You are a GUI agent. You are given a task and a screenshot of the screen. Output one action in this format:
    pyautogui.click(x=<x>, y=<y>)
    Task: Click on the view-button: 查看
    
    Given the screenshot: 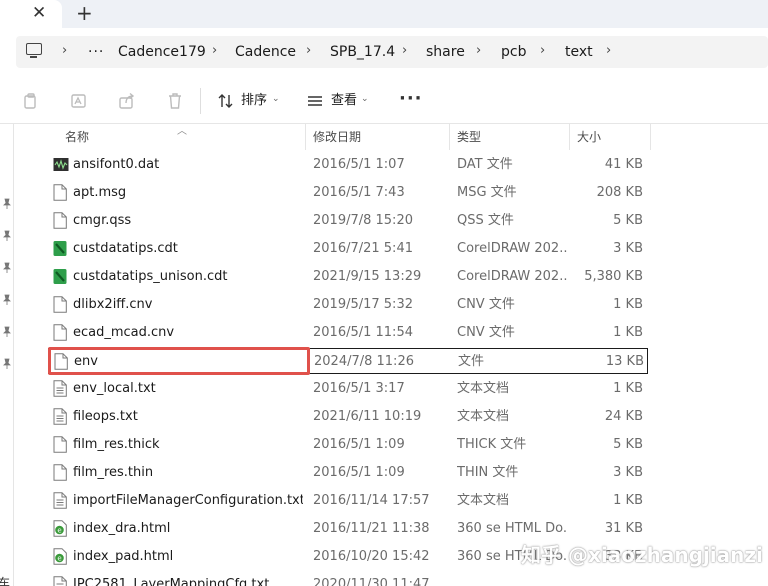 What is the action you would take?
    pyautogui.click(x=344, y=101)
    